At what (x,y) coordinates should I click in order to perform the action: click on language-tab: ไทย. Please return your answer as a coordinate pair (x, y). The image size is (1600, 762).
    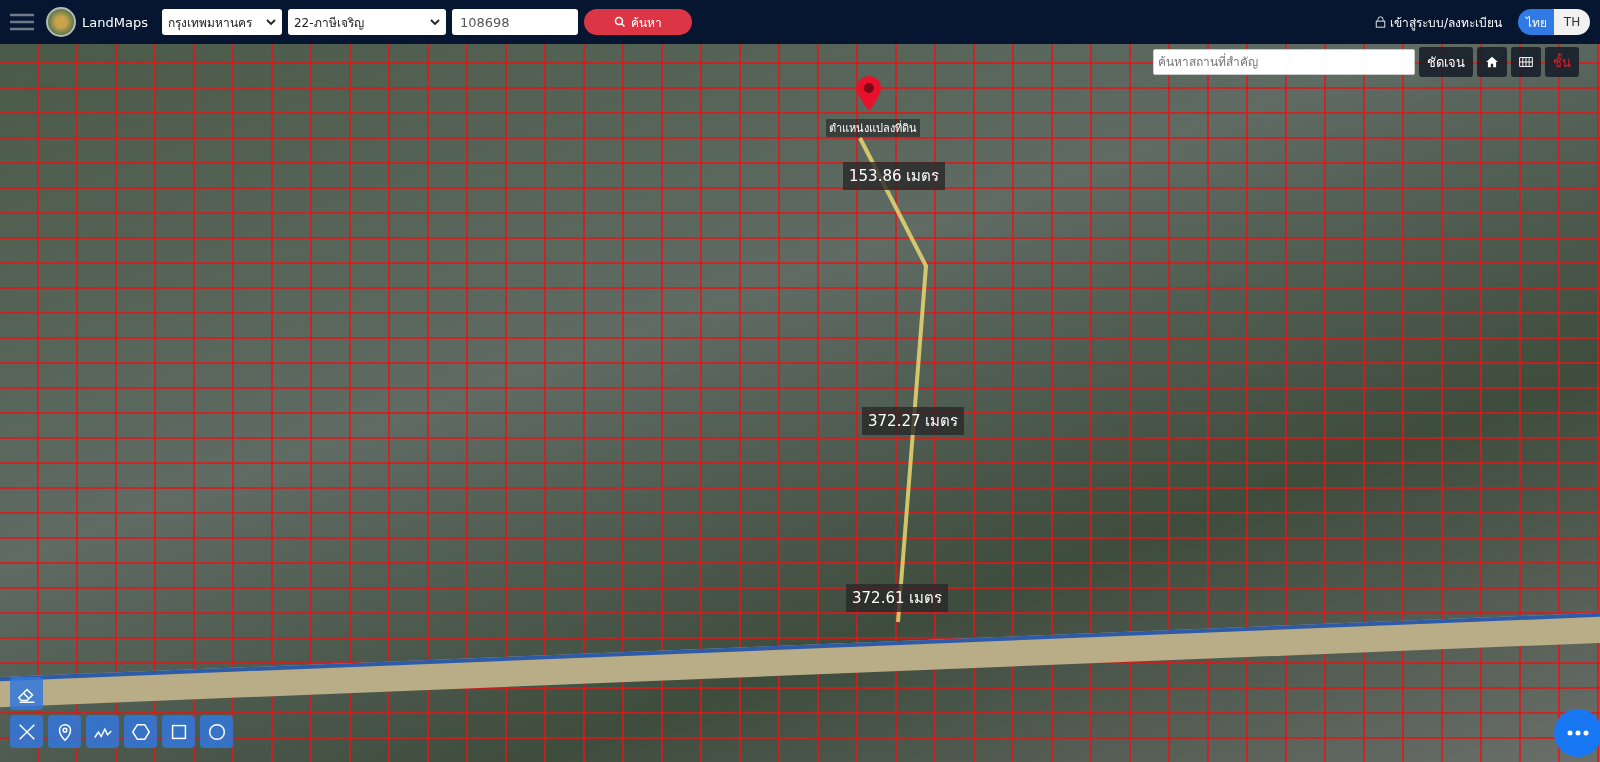
    Looking at the image, I should click on (1536, 22).